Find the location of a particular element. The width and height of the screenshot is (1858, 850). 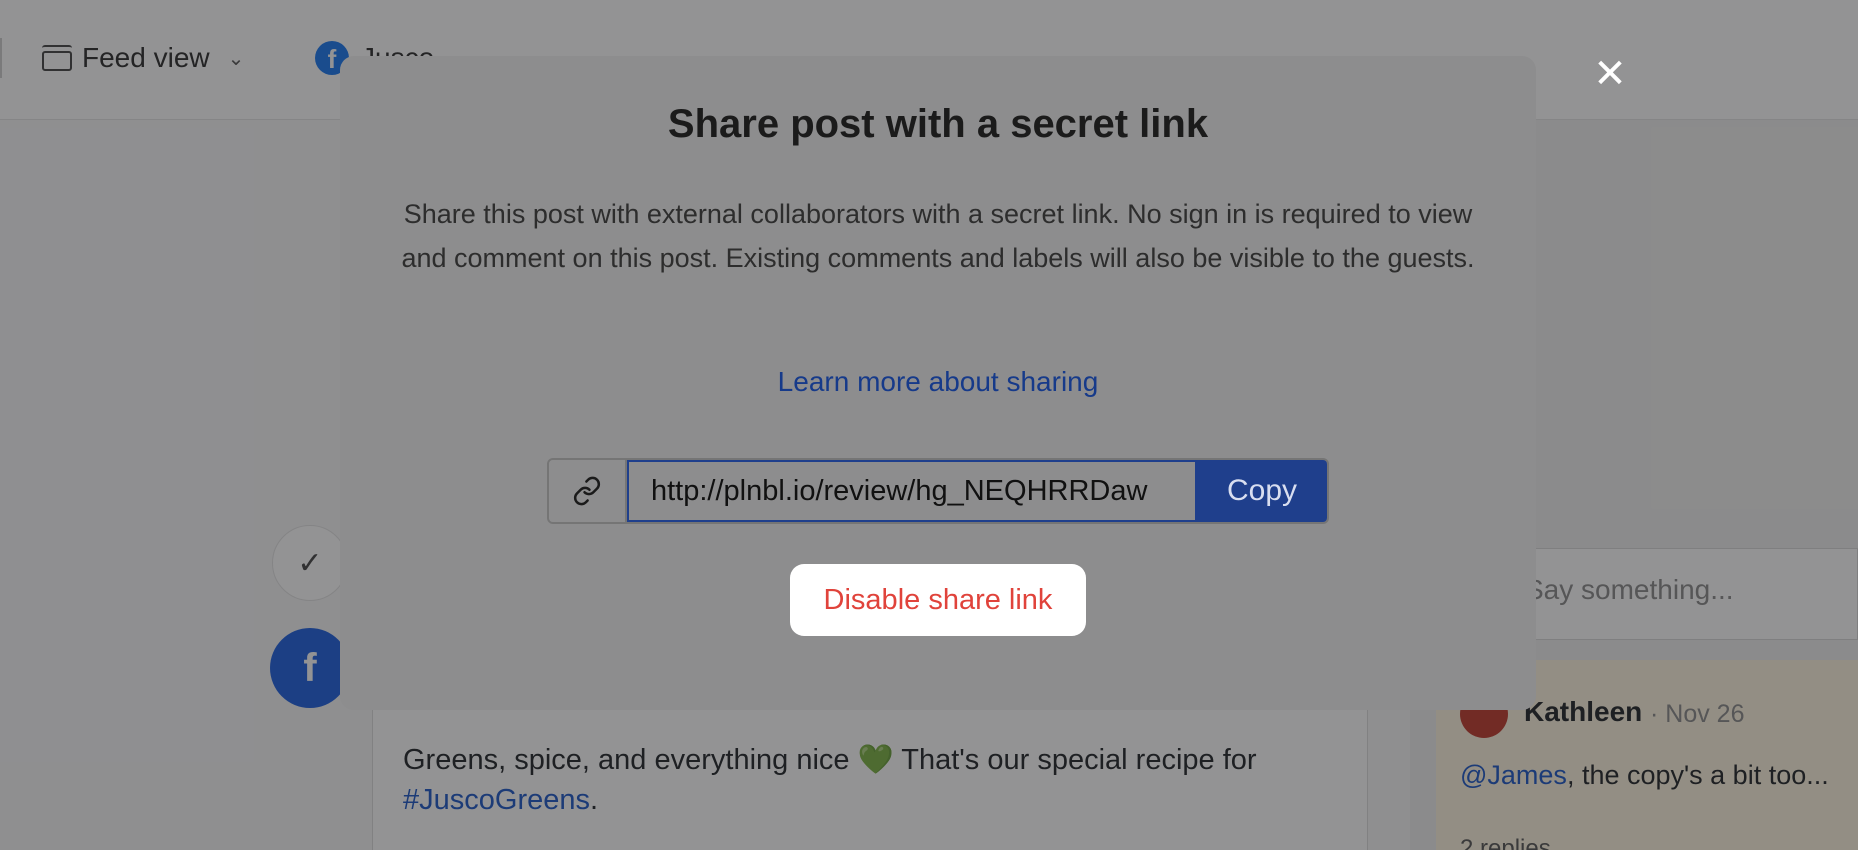

copy-button: Copy is located at coordinates (1262, 491).